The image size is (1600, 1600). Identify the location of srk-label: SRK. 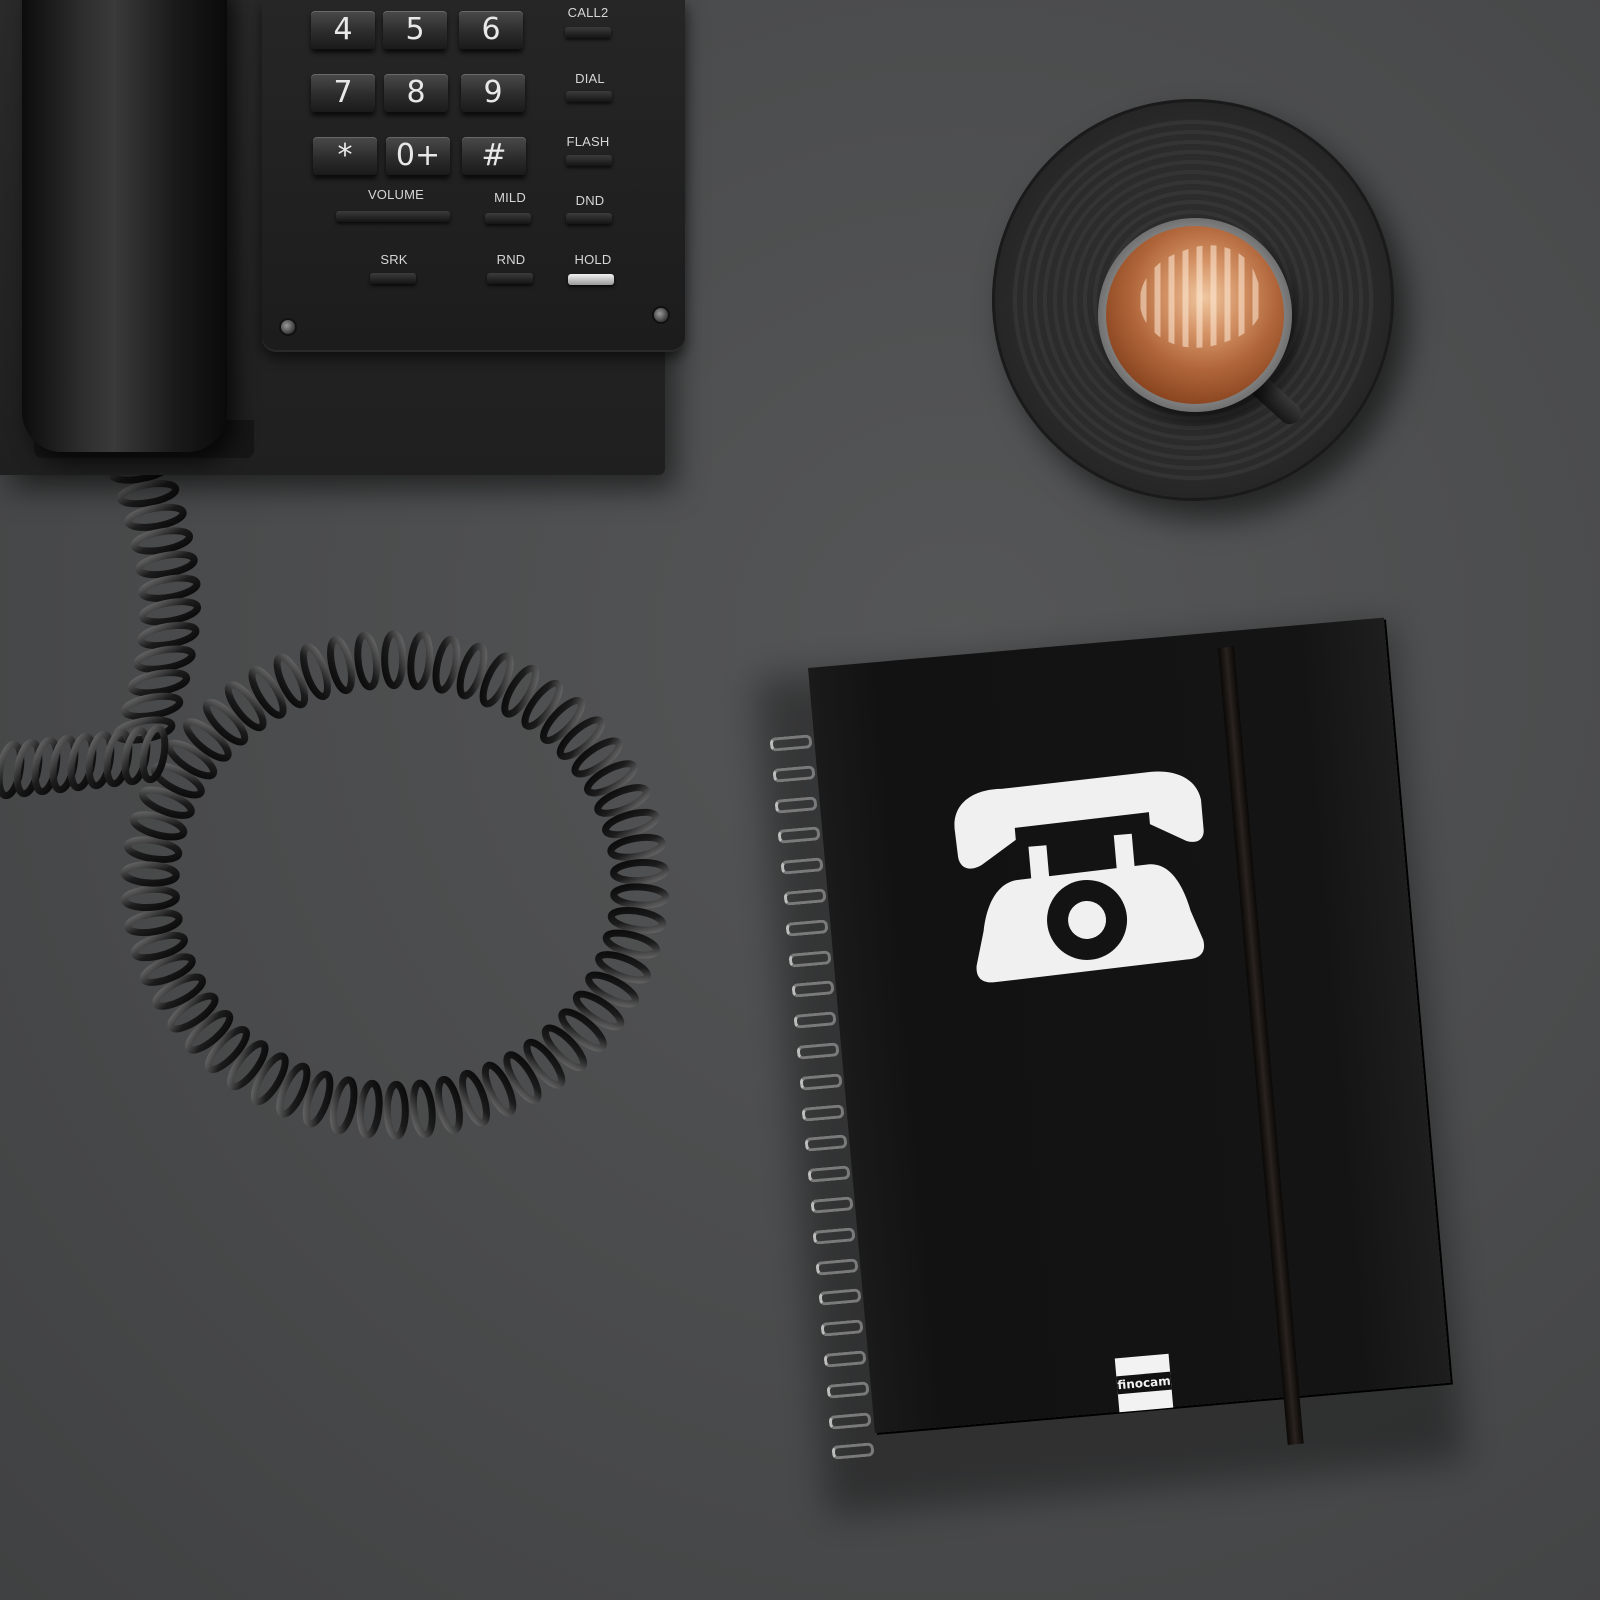
(394, 259).